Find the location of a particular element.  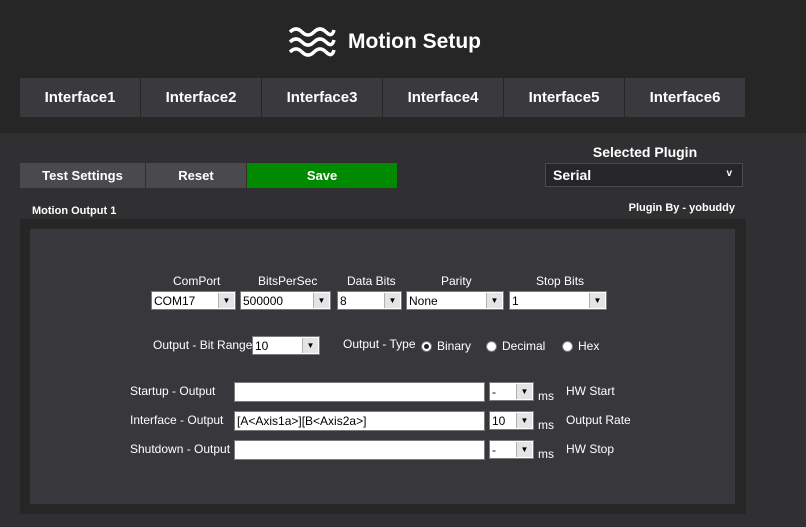

output-rate-label: Output Rate is located at coordinates (598, 420).